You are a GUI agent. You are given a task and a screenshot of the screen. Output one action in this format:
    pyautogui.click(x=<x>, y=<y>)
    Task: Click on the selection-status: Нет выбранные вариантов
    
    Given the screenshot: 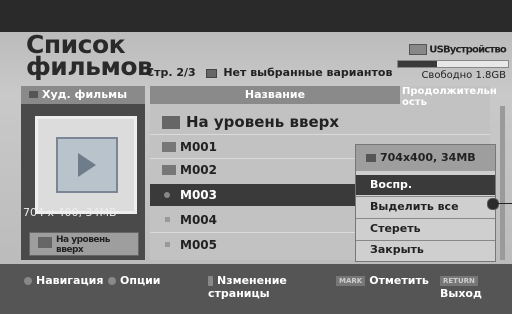 What is the action you would take?
    pyautogui.click(x=308, y=72)
    